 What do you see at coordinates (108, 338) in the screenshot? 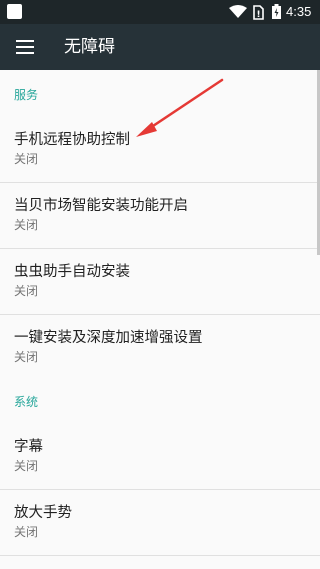
I see `item-title: 一键安装及深度加速增强设置` at bounding box center [108, 338].